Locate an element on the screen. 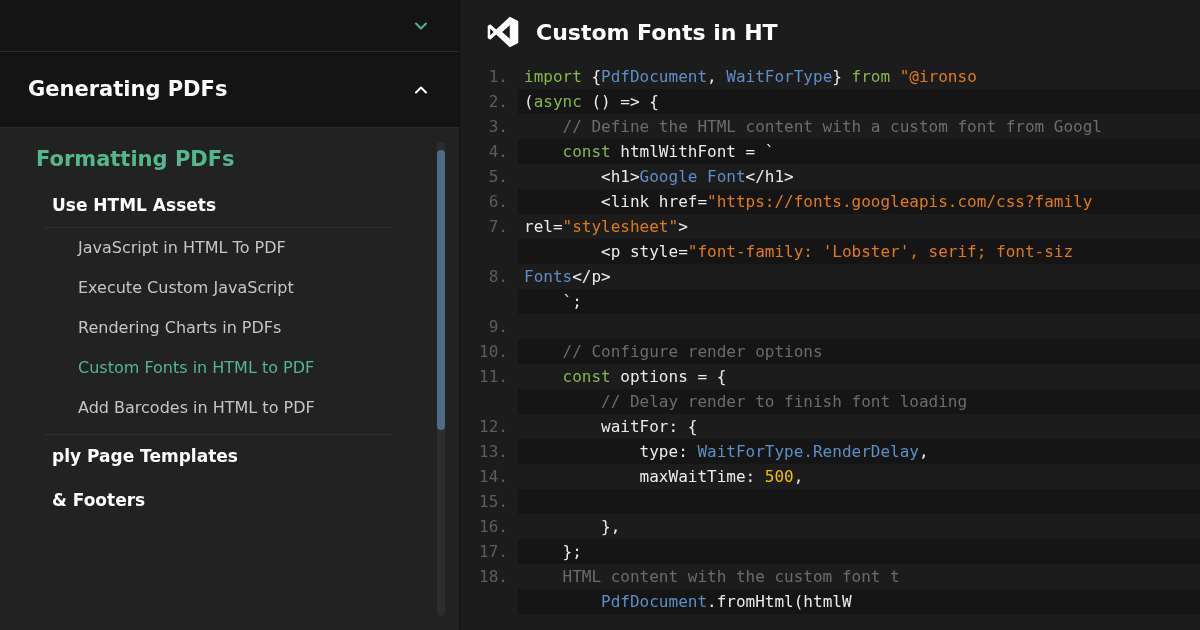  line-number: 4. is located at coordinates (498, 151).